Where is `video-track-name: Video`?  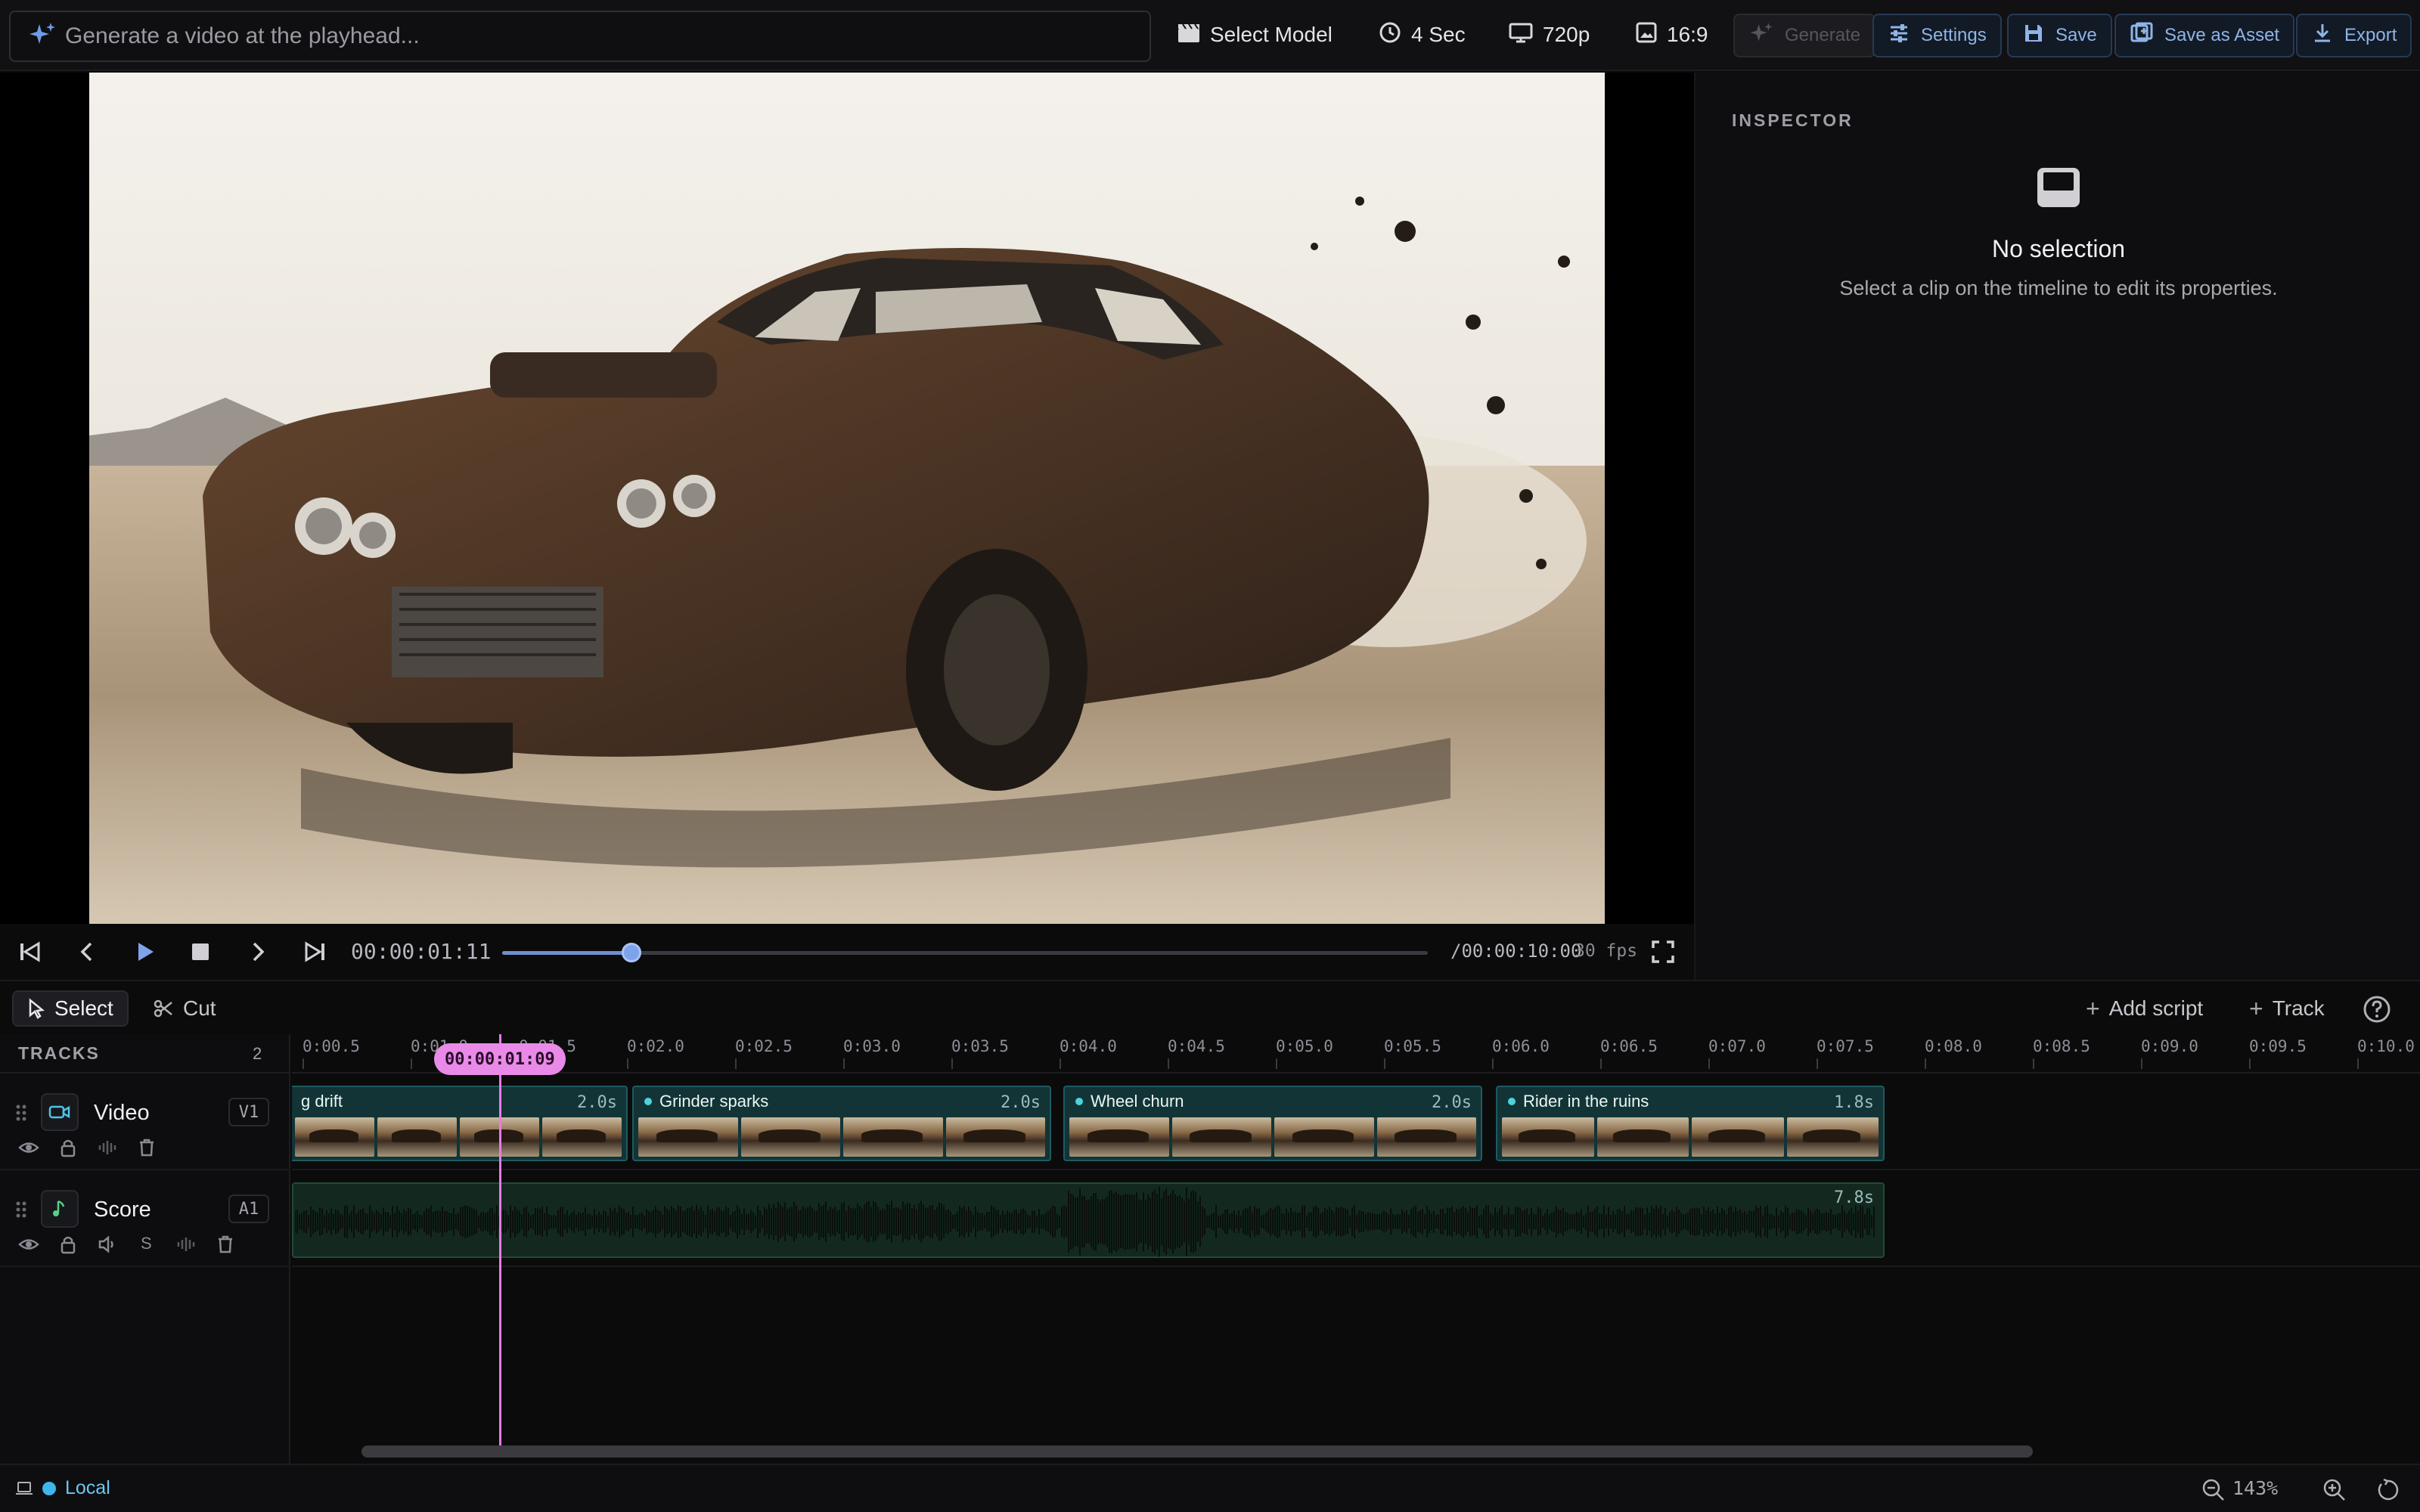 video-track-name: Video is located at coordinates (122, 1113).